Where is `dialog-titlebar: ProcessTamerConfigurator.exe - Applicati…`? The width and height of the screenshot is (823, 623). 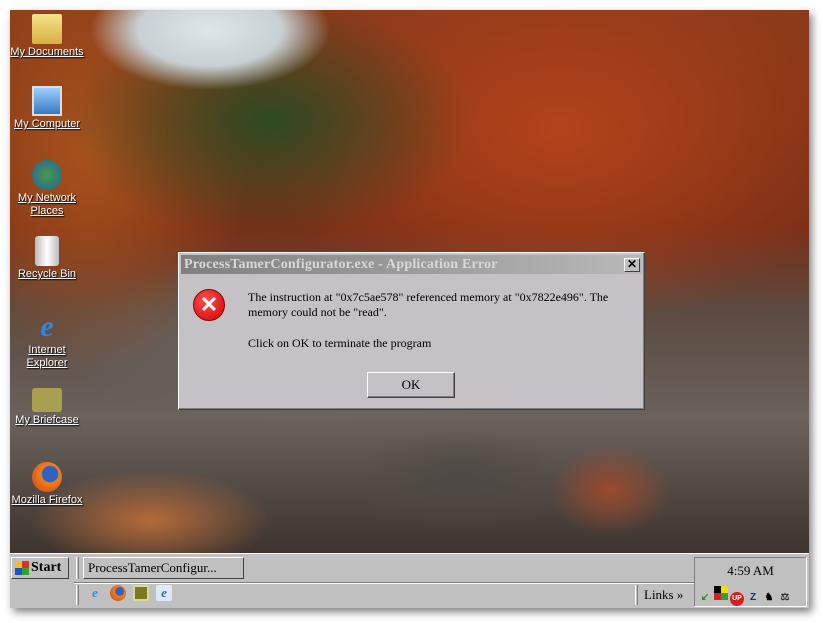
dialog-titlebar: ProcessTamerConfigurator.exe - Applicati… is located at coordinates (411, 264).